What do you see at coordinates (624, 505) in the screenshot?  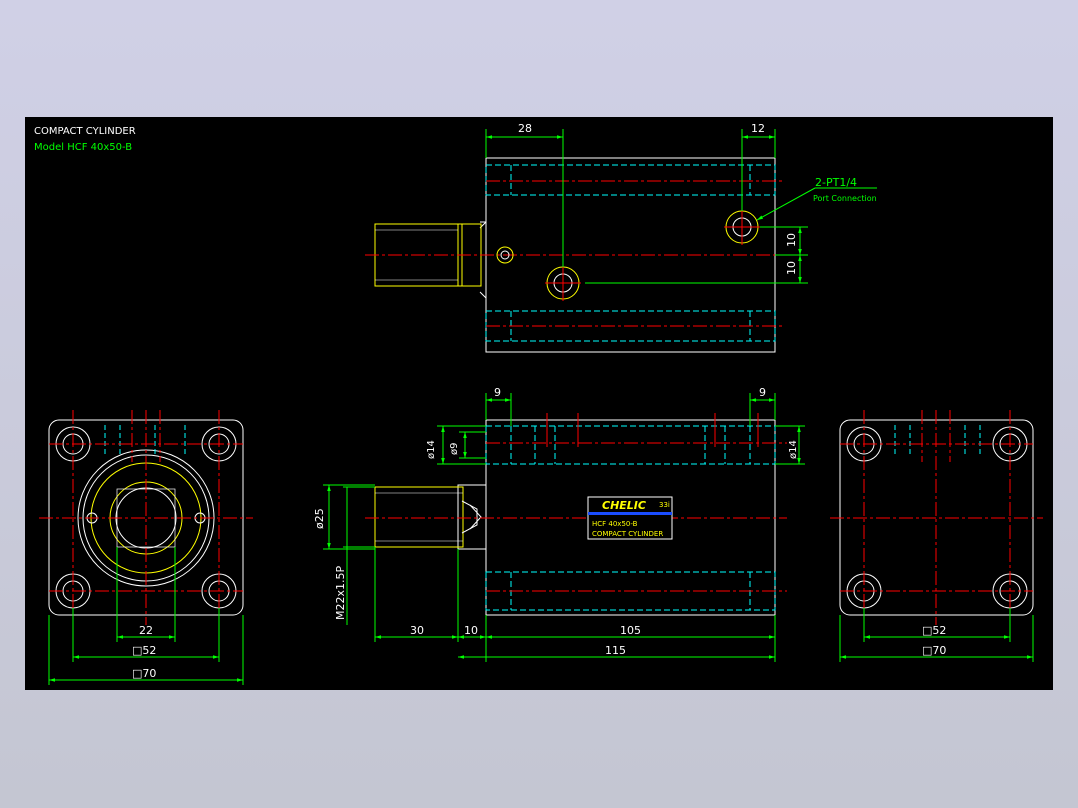 I see `nameplate-brand: CHELIC` at bounding box center [624, 505].